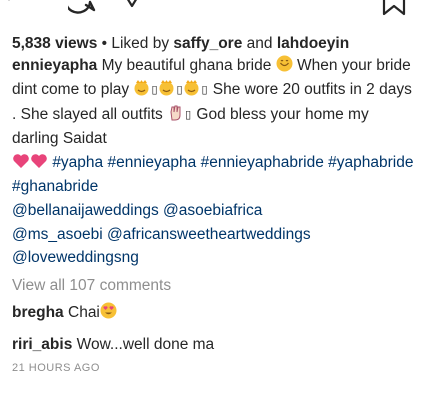 This screenshot has height=402, width=425. What do you see at coordinates (395, 9) in the screenshot?
I see `bookmark-icon` at bounding box center [395, 9].